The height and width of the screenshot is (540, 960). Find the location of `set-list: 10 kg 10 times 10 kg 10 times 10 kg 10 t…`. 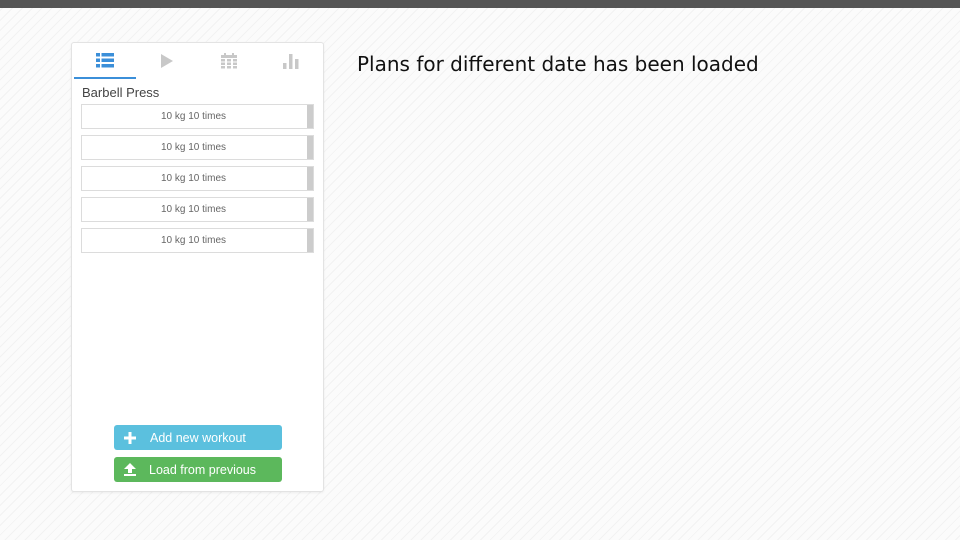

set-list: 10 kg 10 times 10 kg 10 times 10 kg 10 t… is located at coordinates (197, 181).